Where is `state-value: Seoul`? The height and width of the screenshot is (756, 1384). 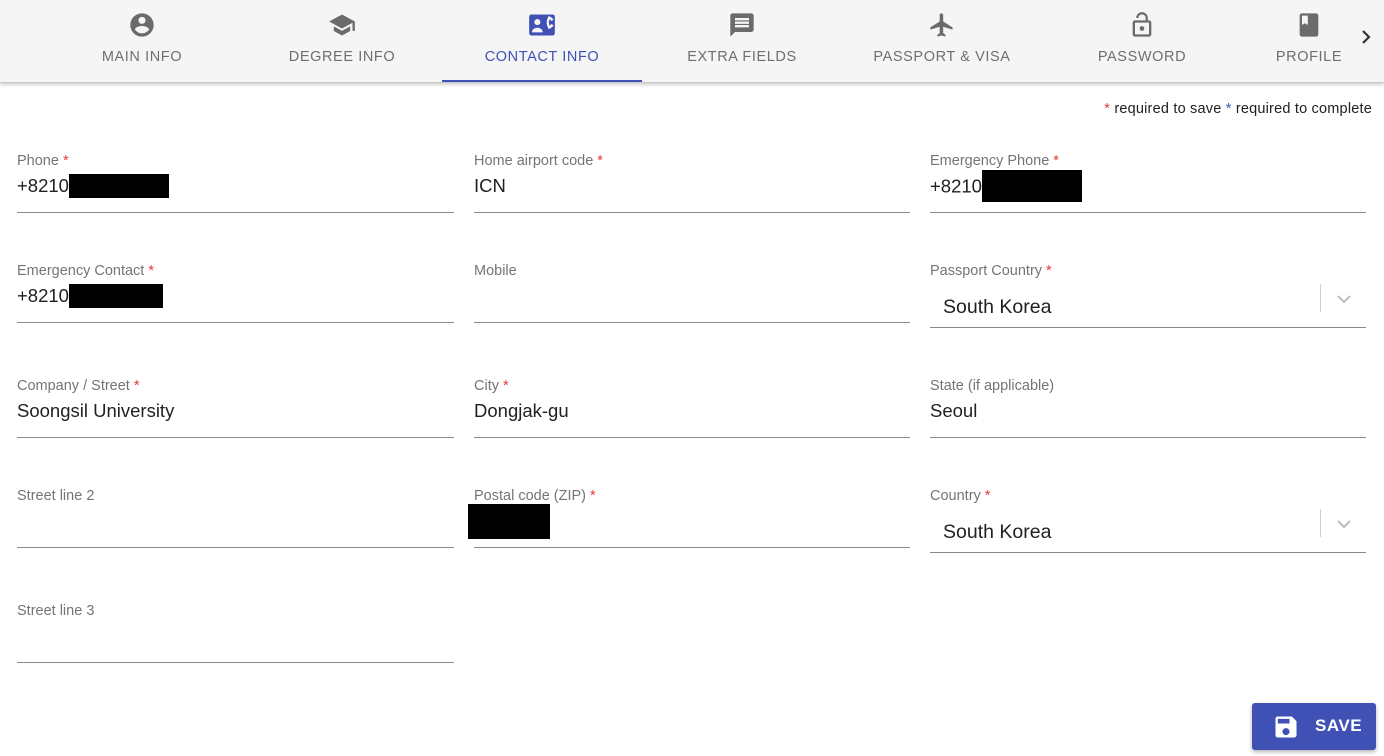 state-value: Seoul is located at coordinates (953, 411).